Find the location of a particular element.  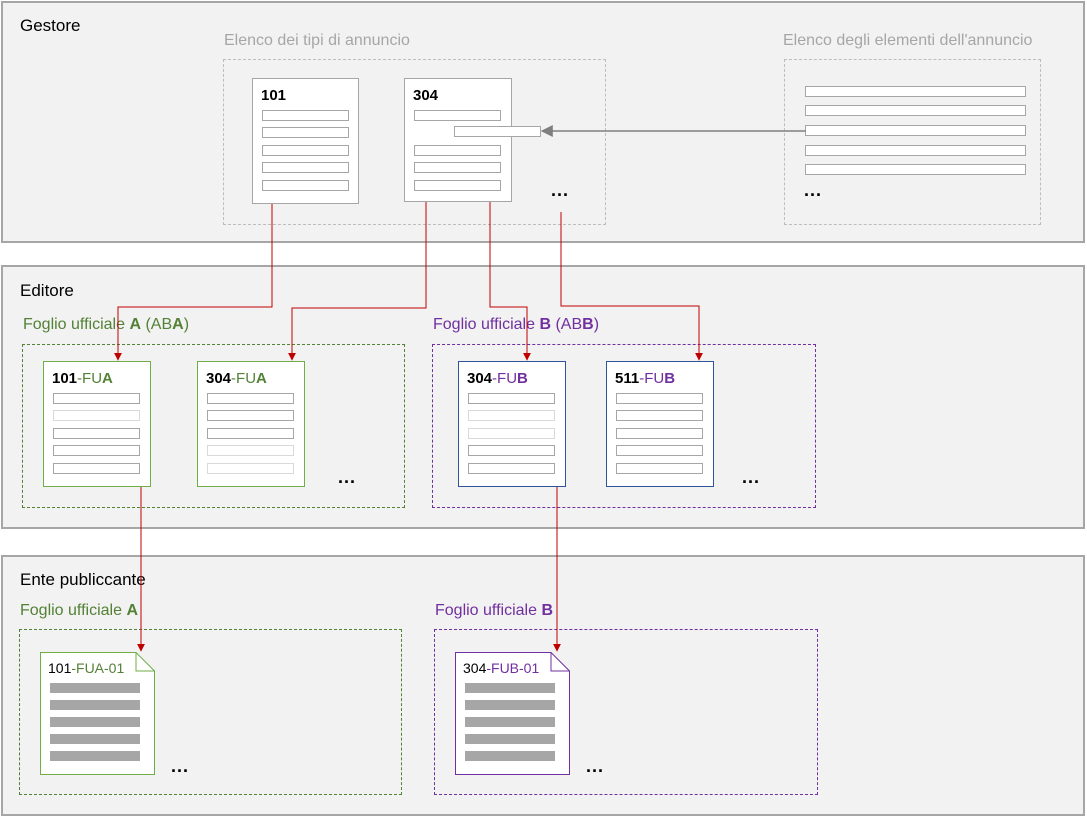

fua-card-101-title: 101-FUA is located at coordinates (82, 378).